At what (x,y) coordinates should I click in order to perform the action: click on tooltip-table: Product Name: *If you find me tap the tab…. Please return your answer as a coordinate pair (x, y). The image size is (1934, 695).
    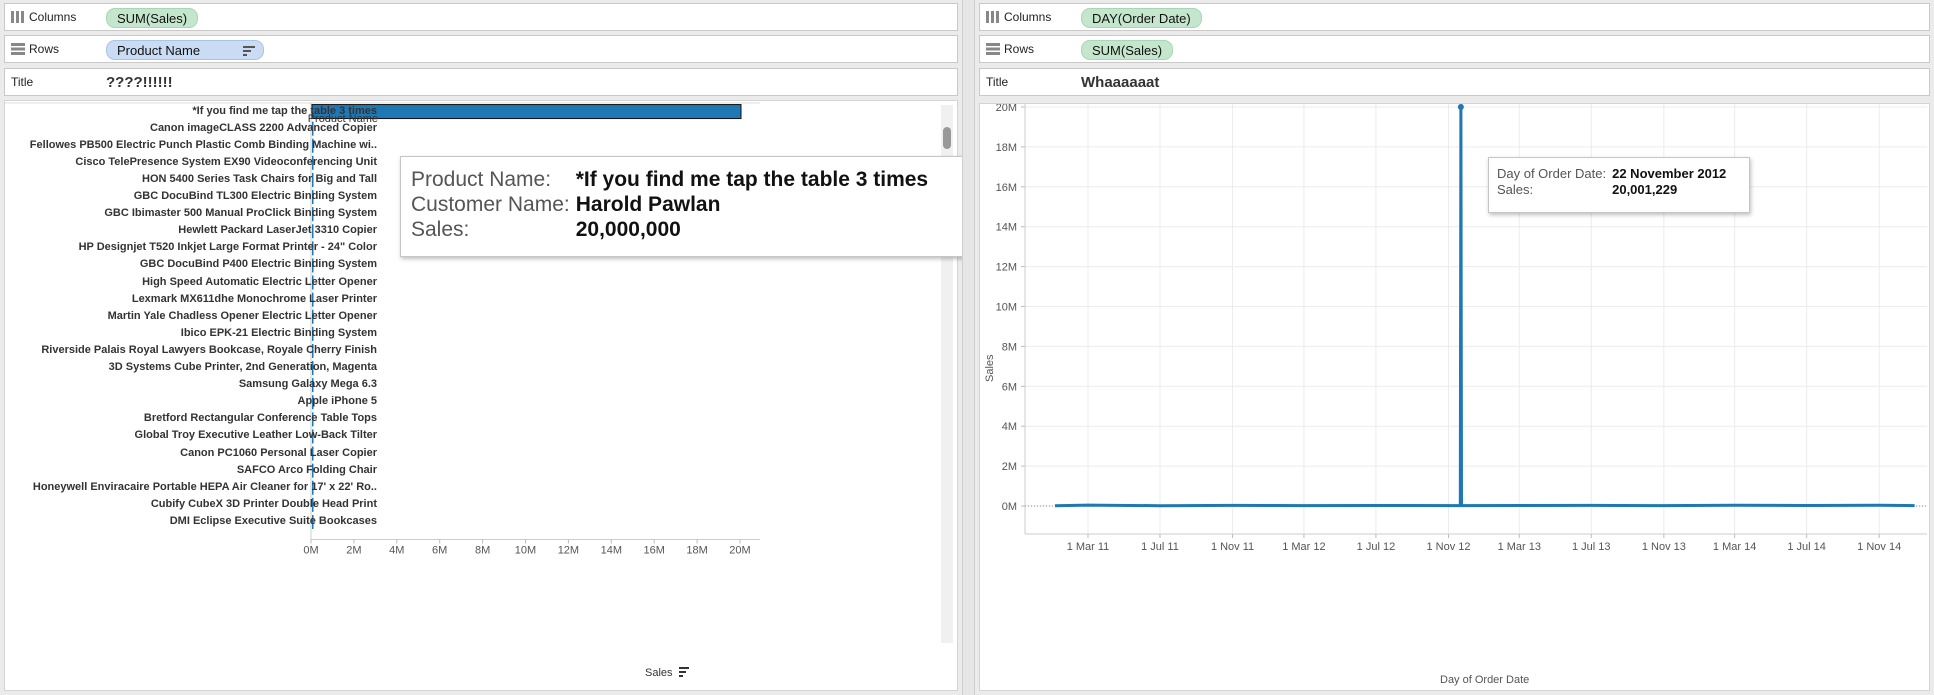
    Looking at the image, I should click on (669, 204).